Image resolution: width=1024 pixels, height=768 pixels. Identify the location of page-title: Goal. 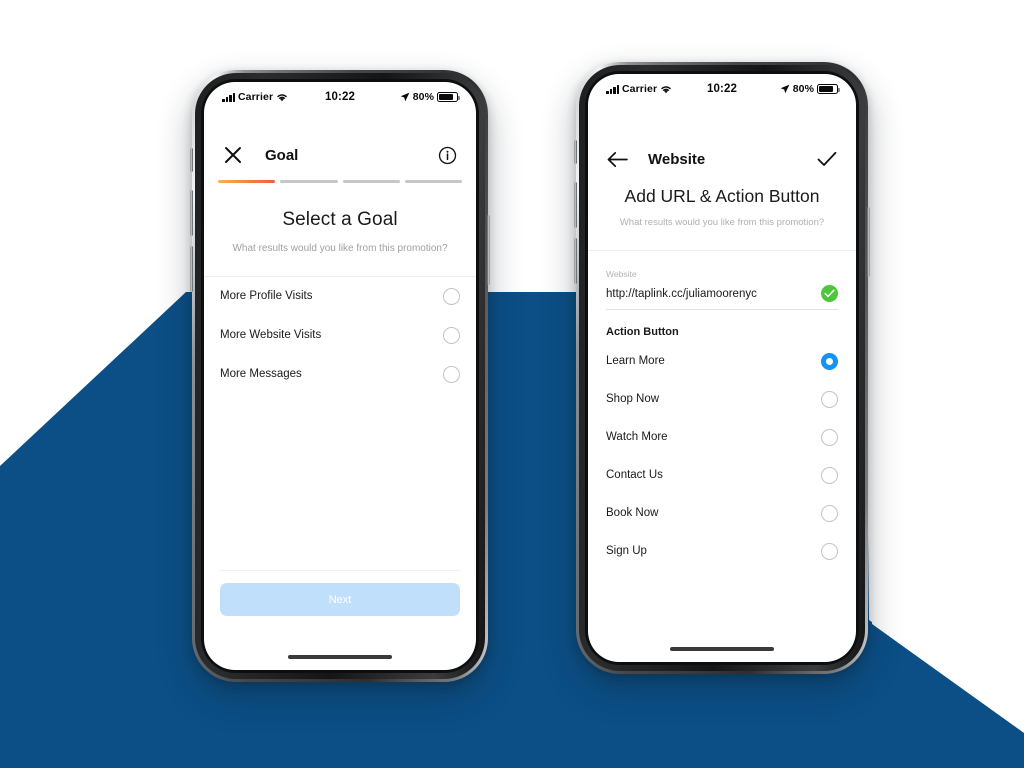
(282, 155).